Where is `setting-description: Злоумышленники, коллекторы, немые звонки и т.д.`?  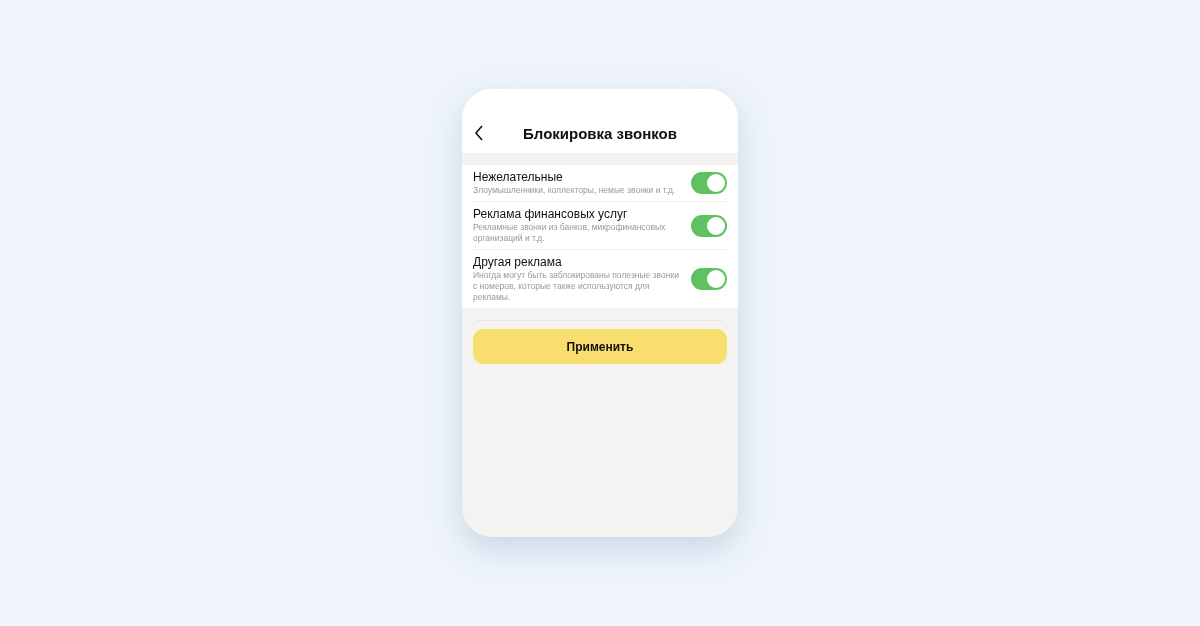 setting-description: Злоумышленники, коллекторы, немые звонки и т.д. is located at coordinates (575, 190).